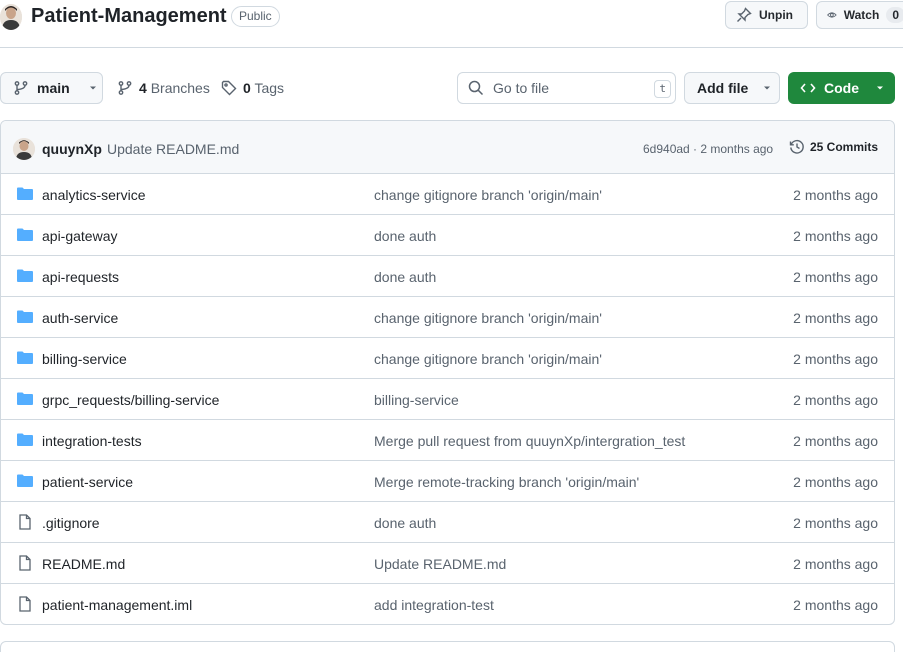 The image size is (903, 652). I want to click on commits-label: 25 Commits, so click(844, 147).